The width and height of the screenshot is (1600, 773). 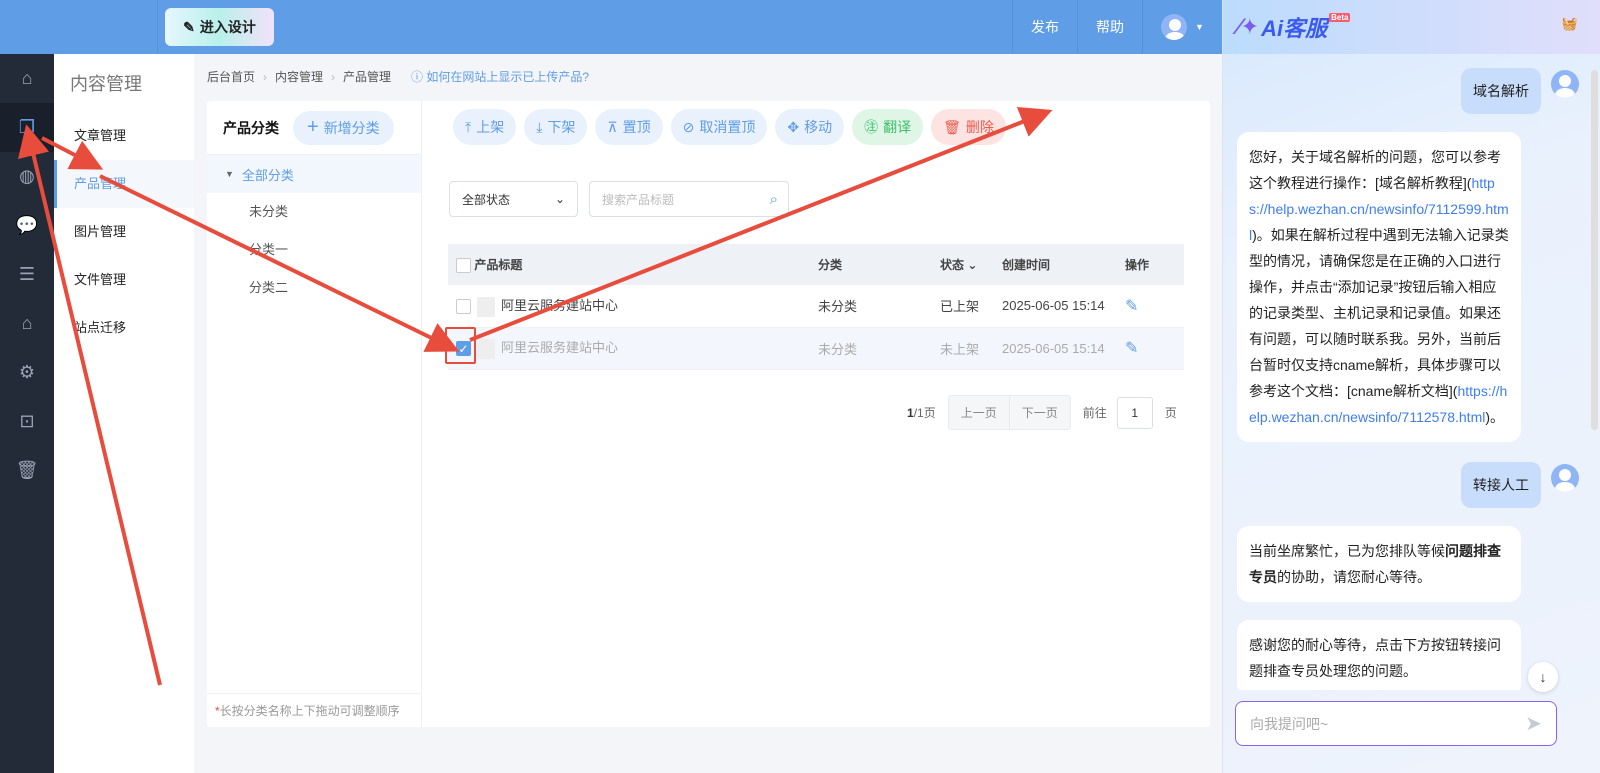 I want to click on move-button: ✥ 移动, so click(x=810, y=127).